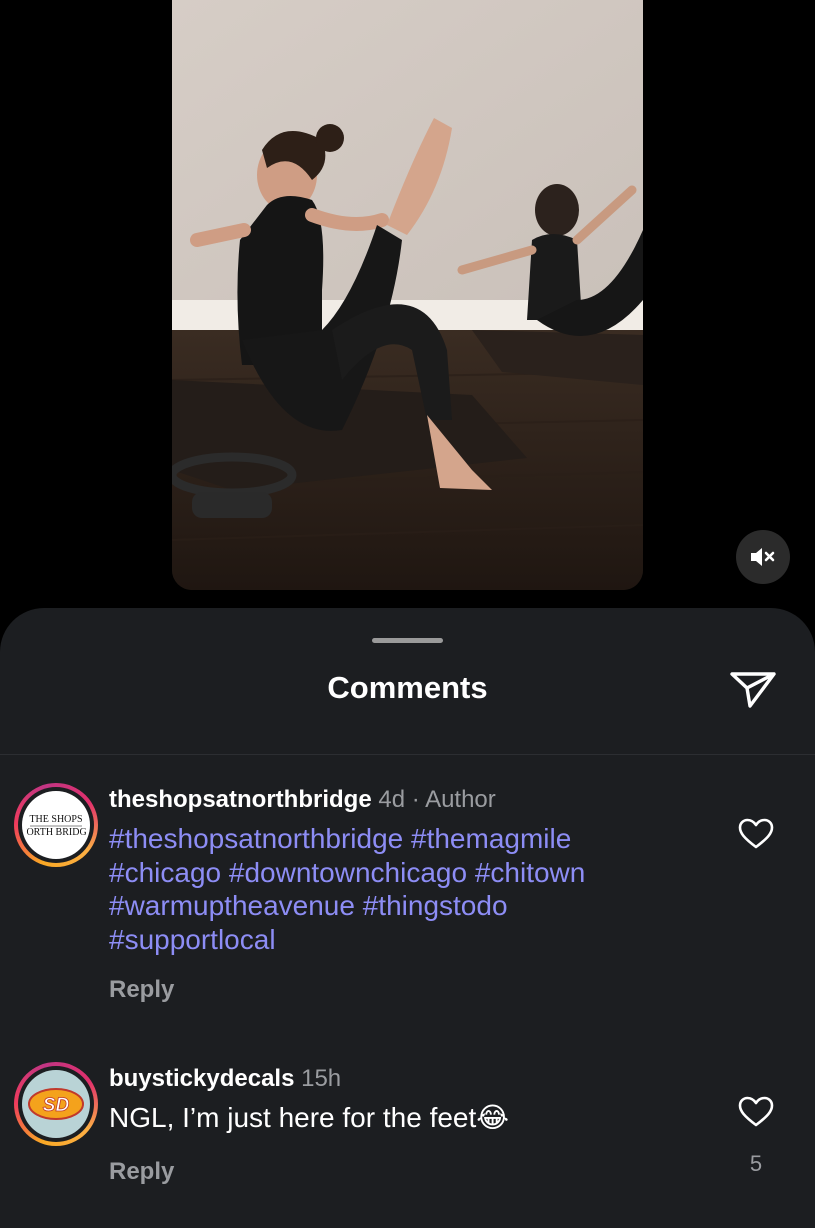 Image resolution: width=815 pixels, height=1228 pixels. I want to click on avatar-logo: THE SHOPS NORTH BRIDGE, so click(56, 825).